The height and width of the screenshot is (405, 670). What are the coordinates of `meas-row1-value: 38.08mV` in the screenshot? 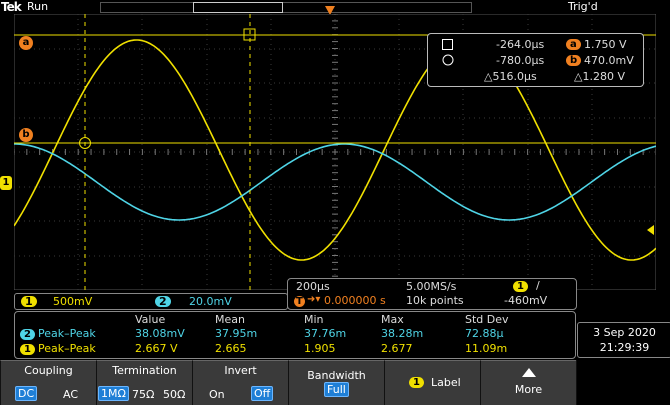 It's located at (160, 333).